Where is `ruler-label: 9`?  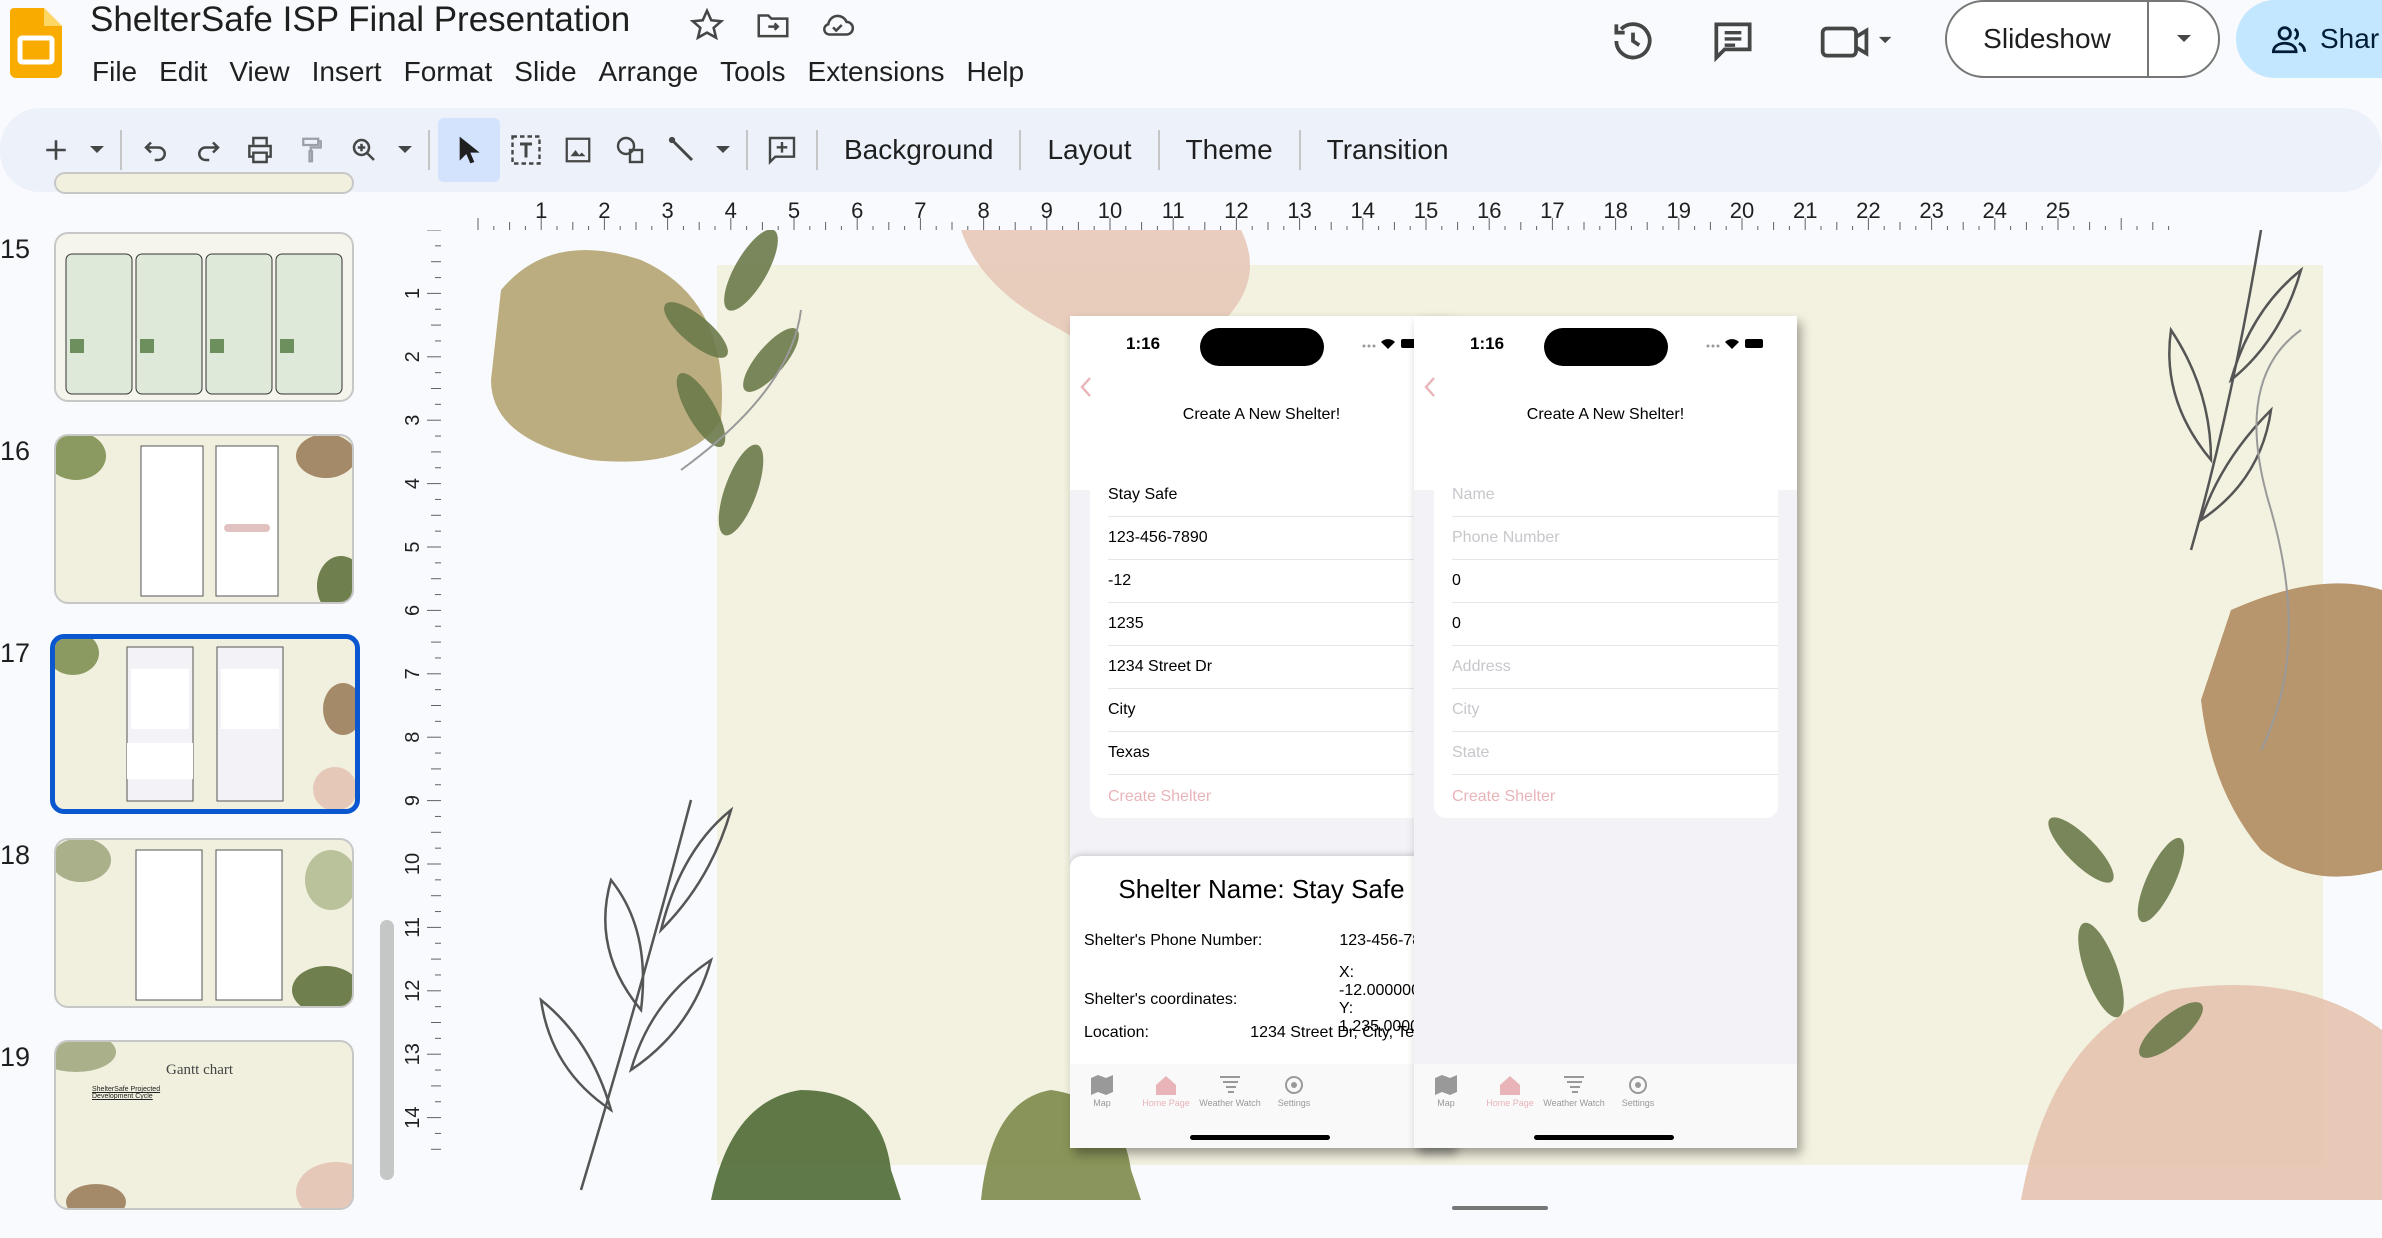
ruler-label: 9 is located at coordinates (414, 800).